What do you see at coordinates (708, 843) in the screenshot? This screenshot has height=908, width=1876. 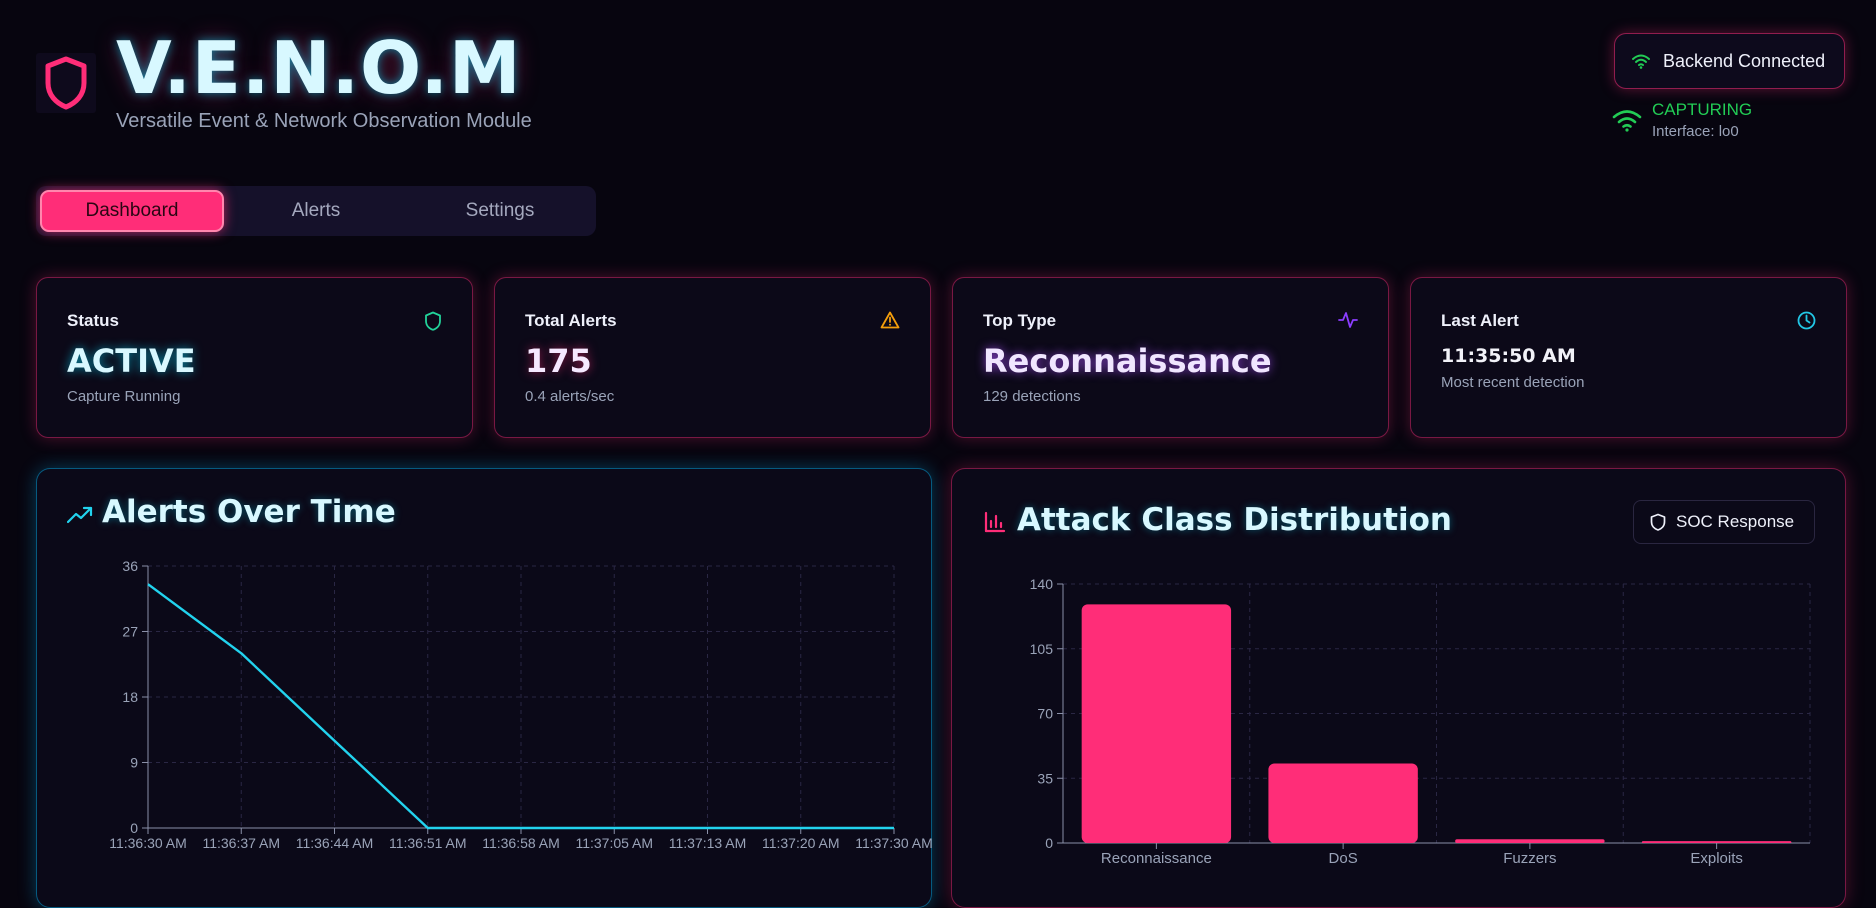 I see `x-tick-label: 11:37:13 AM` at bounding box center [708, 843].